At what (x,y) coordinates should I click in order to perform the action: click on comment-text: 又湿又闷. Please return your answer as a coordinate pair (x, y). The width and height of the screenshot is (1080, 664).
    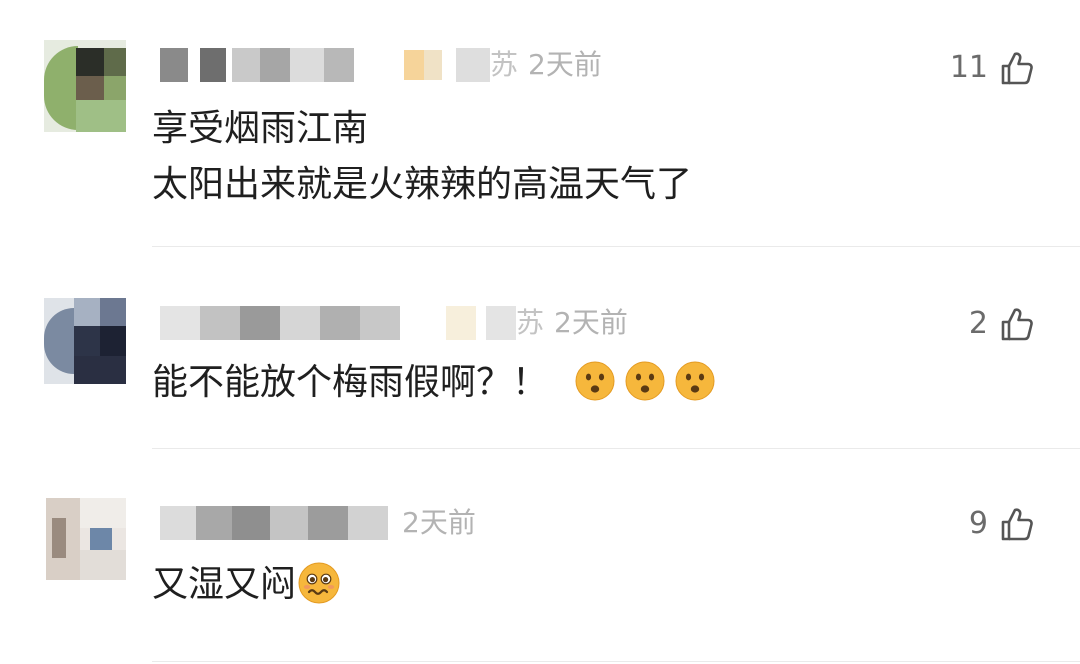
    Looking at the image, I should click on (247, 585).